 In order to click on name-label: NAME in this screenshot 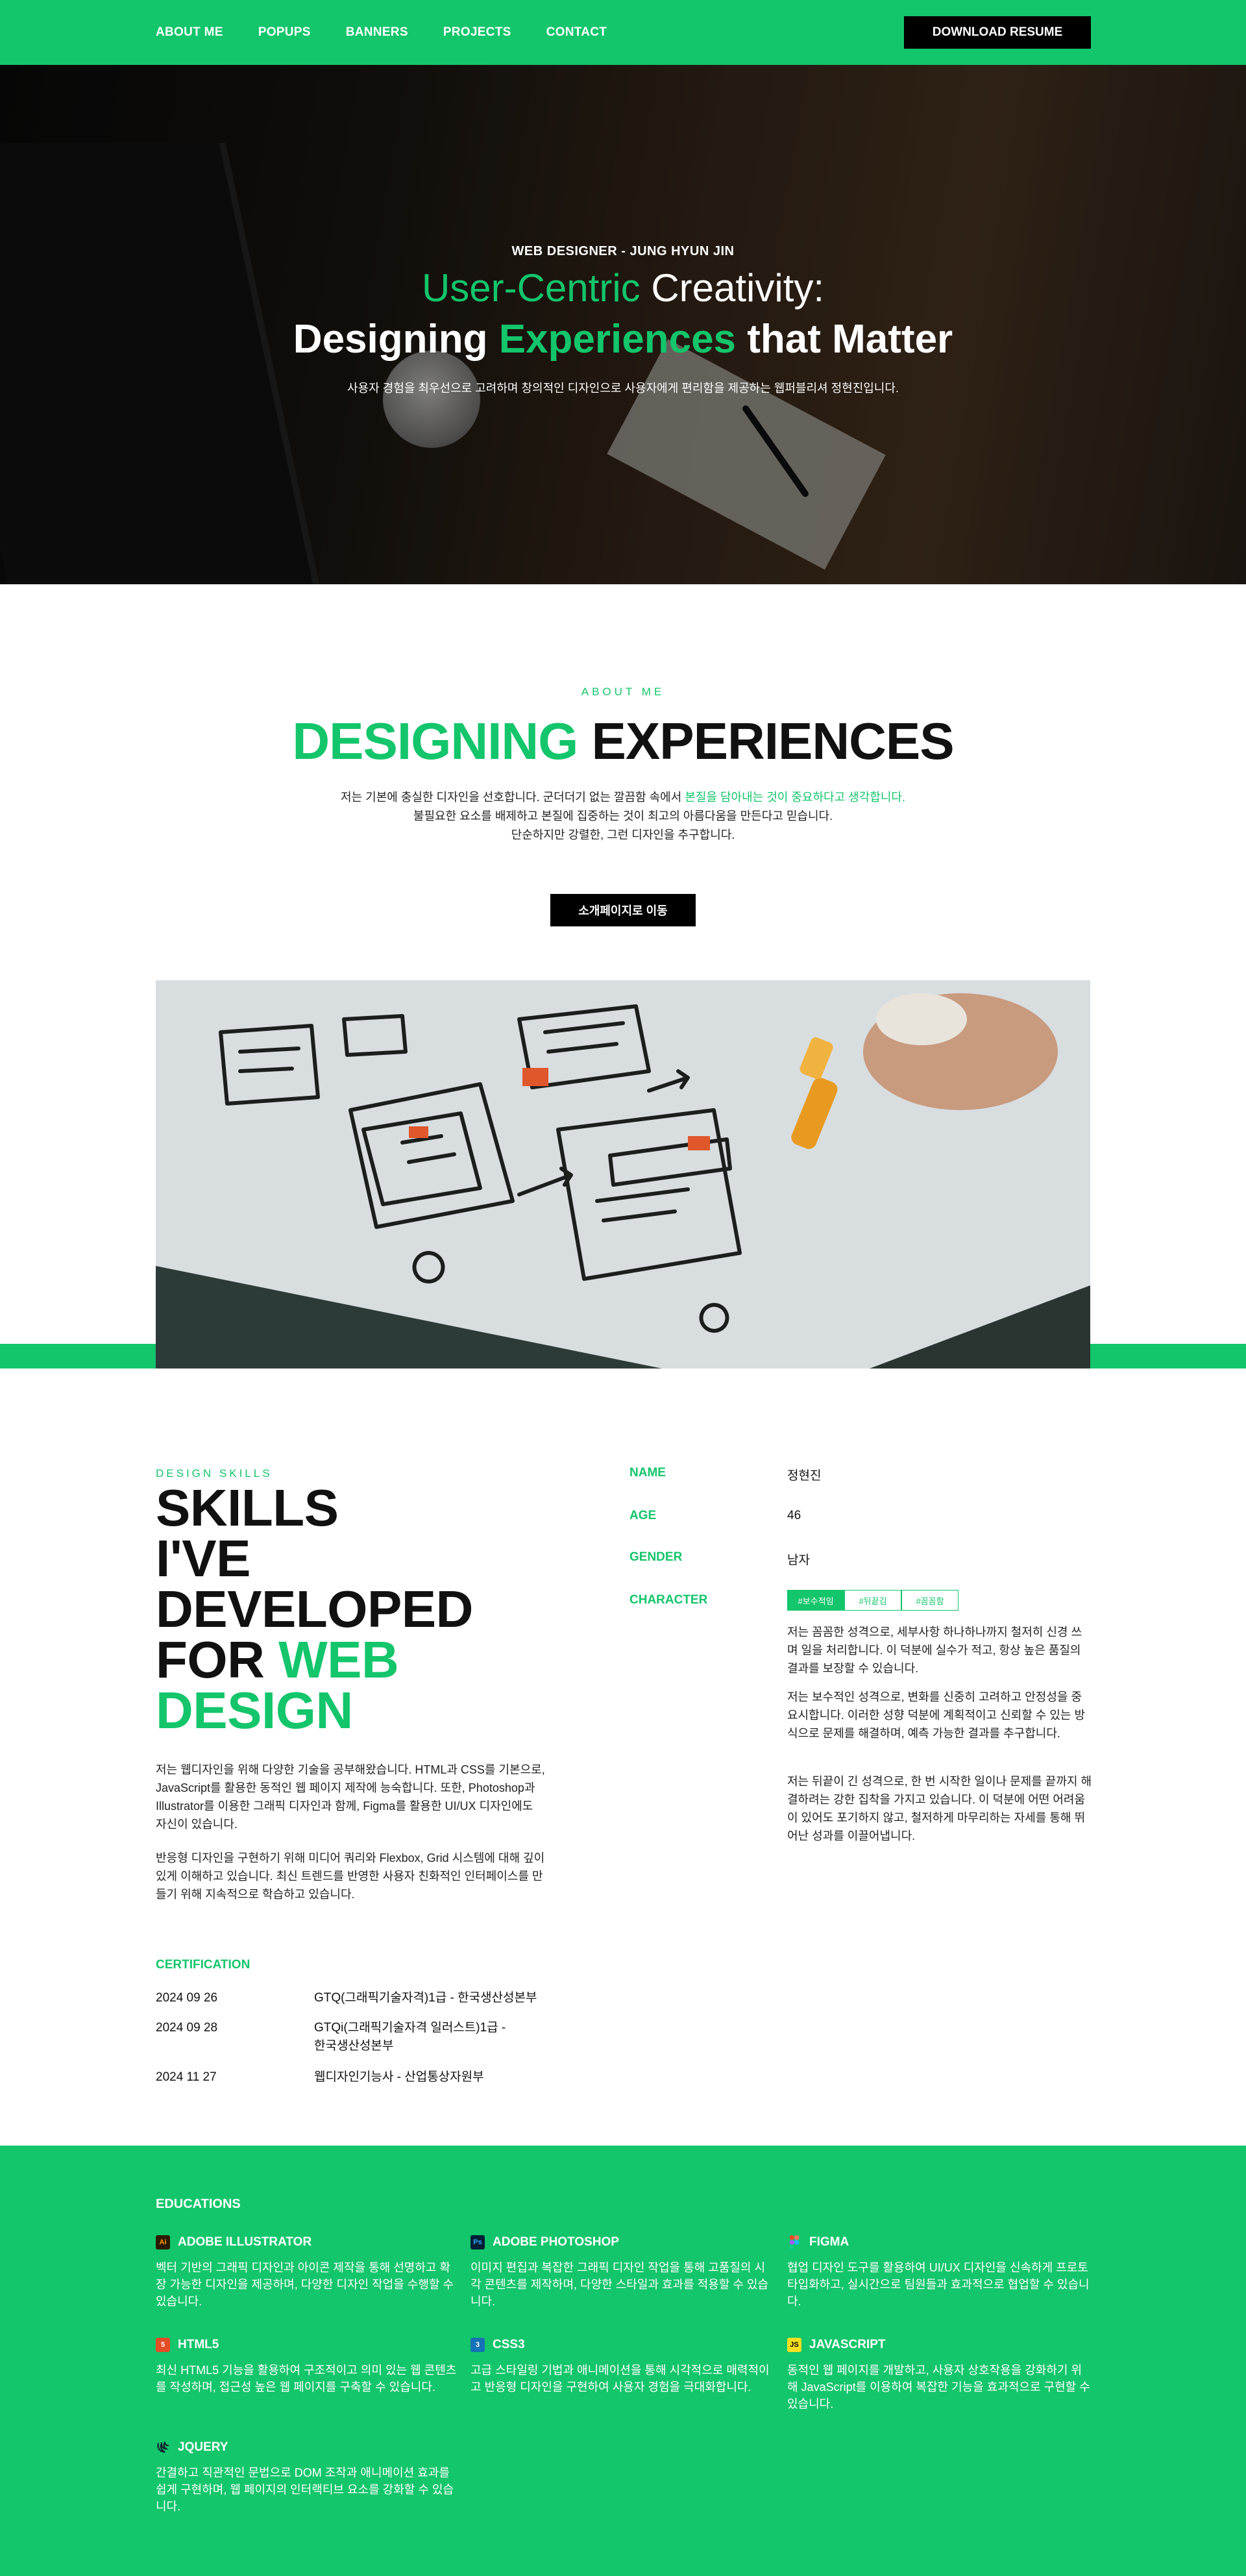, I will do `click(647, 1473)`.